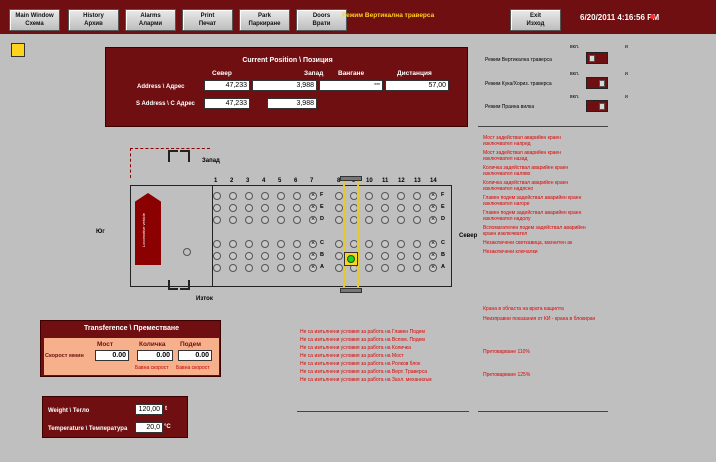 The width and height of the screenshot is (716, 462). I want to click on print-button: Print Печат, so click(207, 20).